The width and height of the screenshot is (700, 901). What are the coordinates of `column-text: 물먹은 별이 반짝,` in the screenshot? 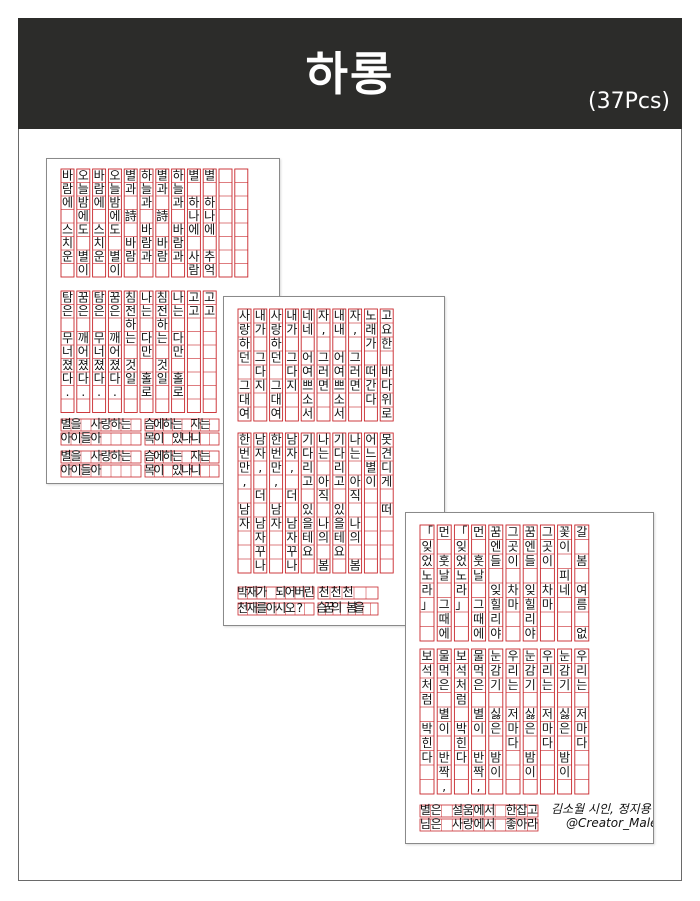 It's located at (478, 721).